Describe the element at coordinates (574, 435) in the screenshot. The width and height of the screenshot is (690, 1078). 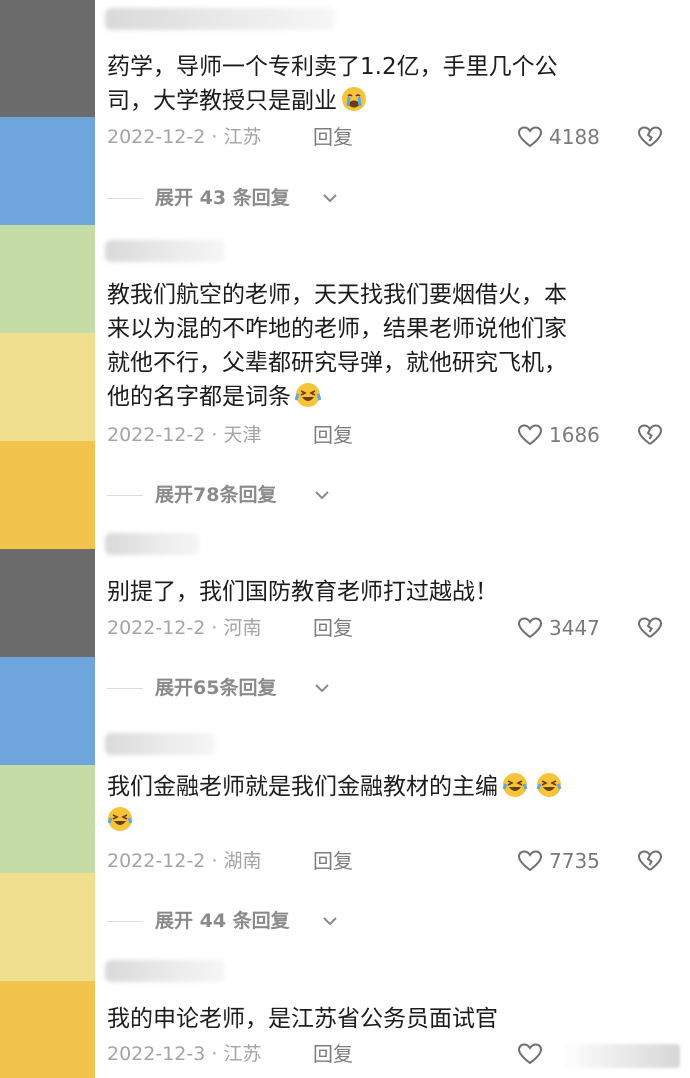
I see `like-count: 1686` at that location.